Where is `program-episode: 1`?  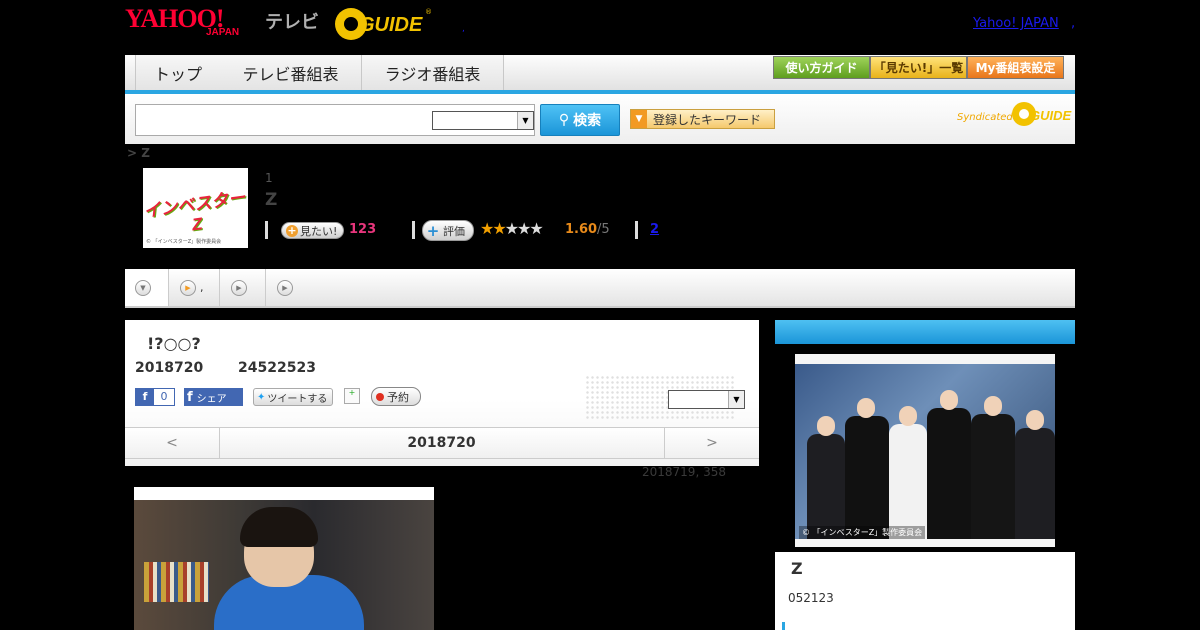
program-episode: 1 is located at coordinates (269, 178).